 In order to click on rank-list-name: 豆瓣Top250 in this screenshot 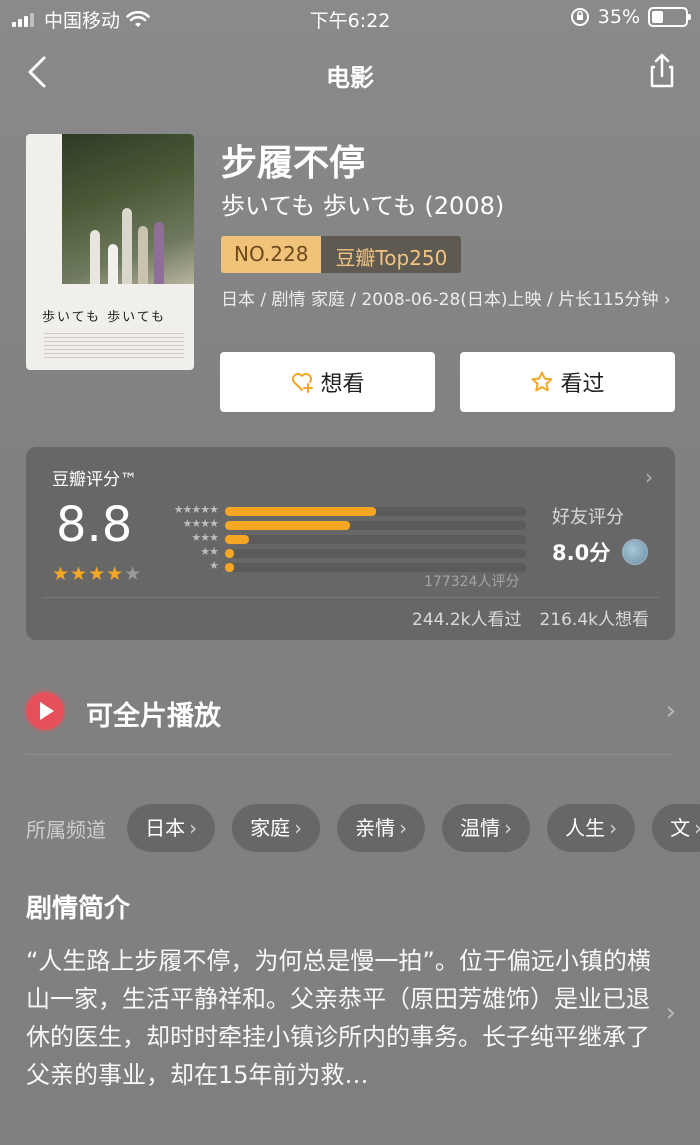, I will do `click(391, 254)`.